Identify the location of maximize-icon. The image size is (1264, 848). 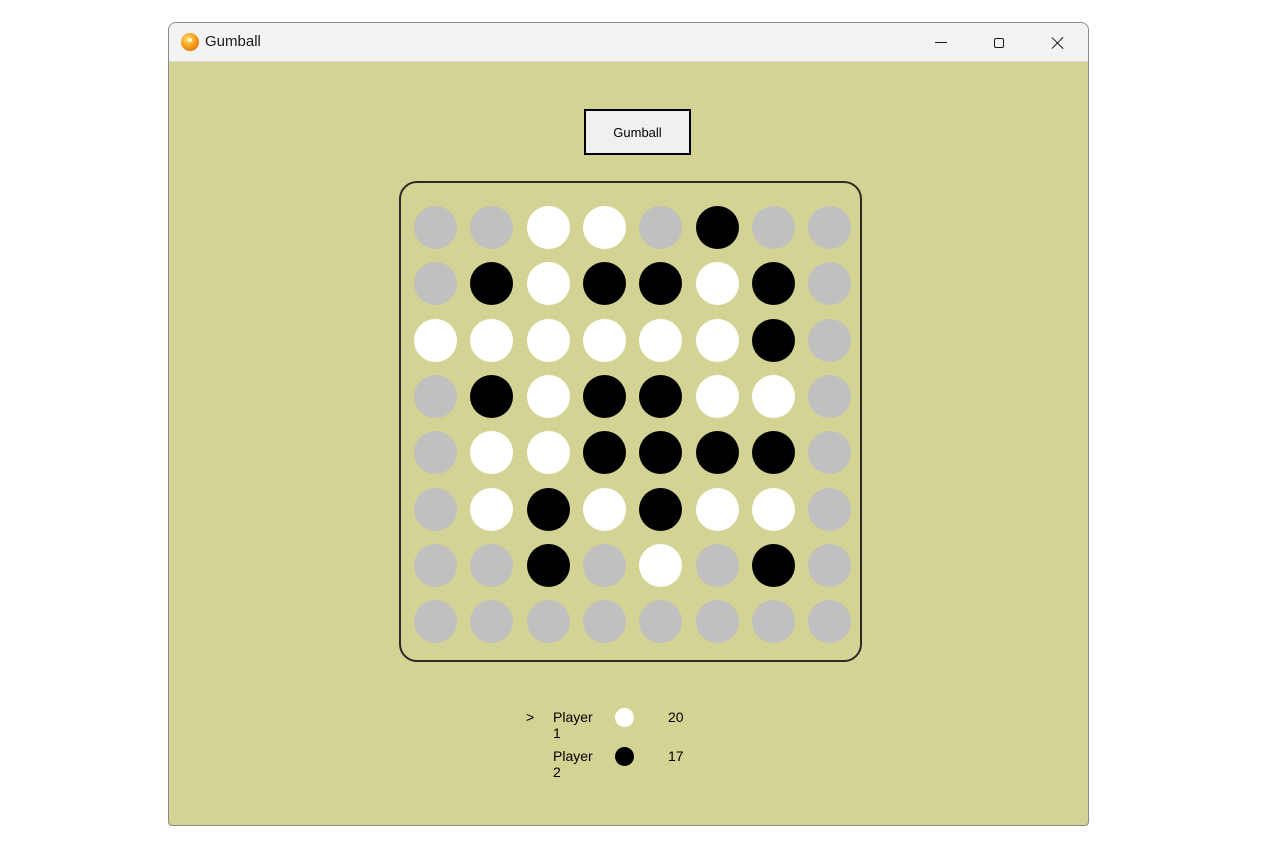
(999, 42).